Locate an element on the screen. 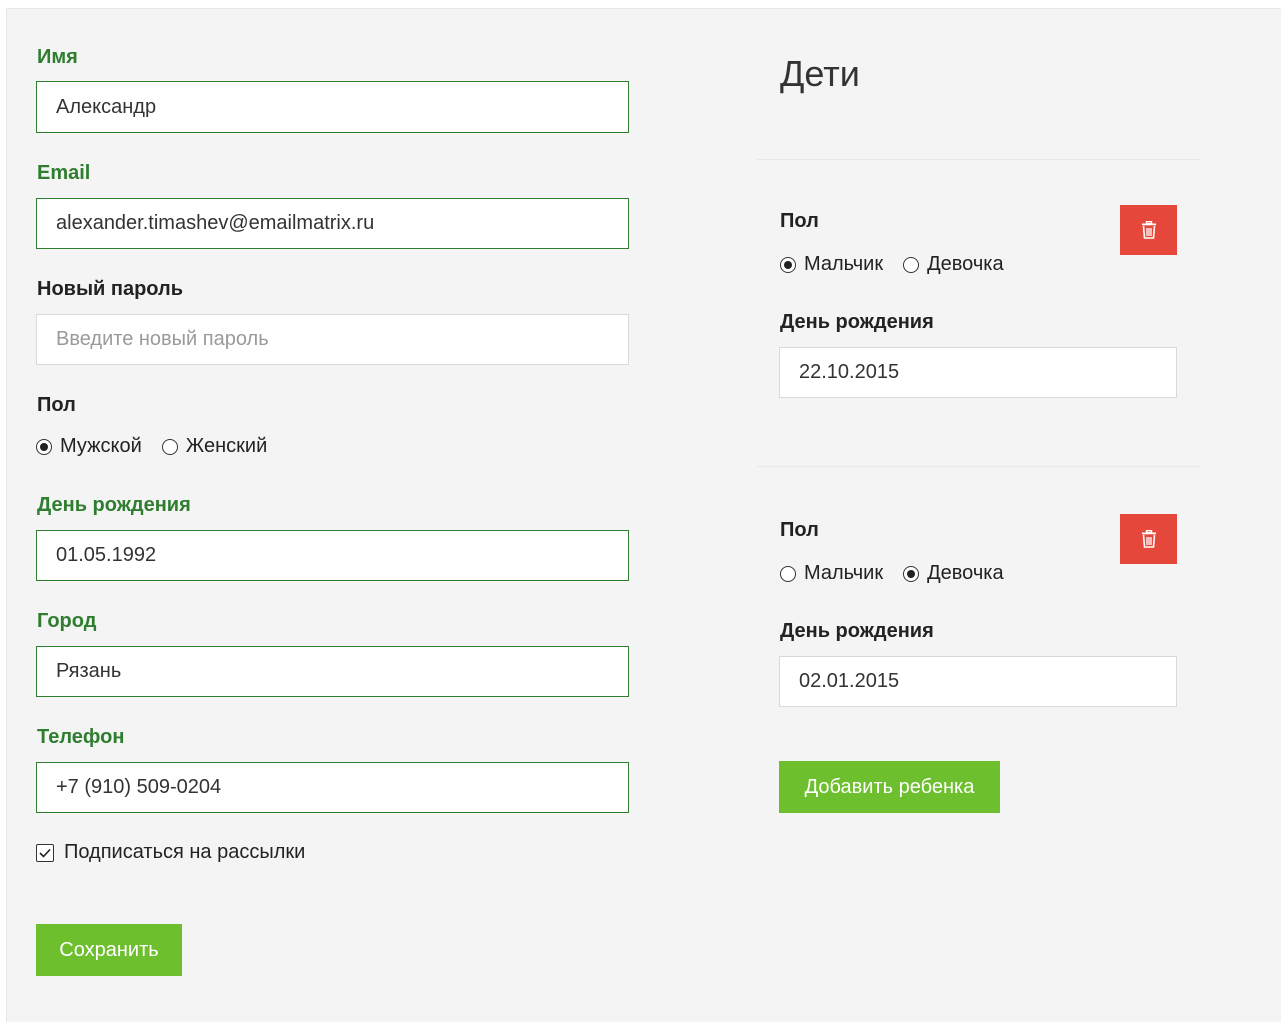 The height and width of the screenshot is (1022, 1281). gender-radio-group: Мужской Женский is located at coordinates (151, 446).